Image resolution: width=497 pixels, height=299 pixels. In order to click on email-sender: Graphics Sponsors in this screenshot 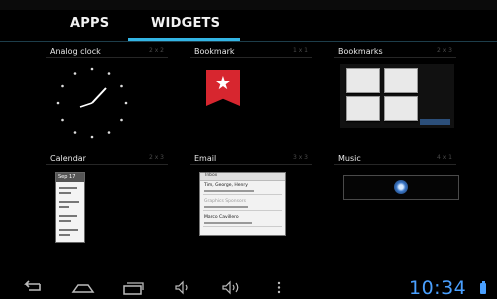, I will do `click(225, 201)`.